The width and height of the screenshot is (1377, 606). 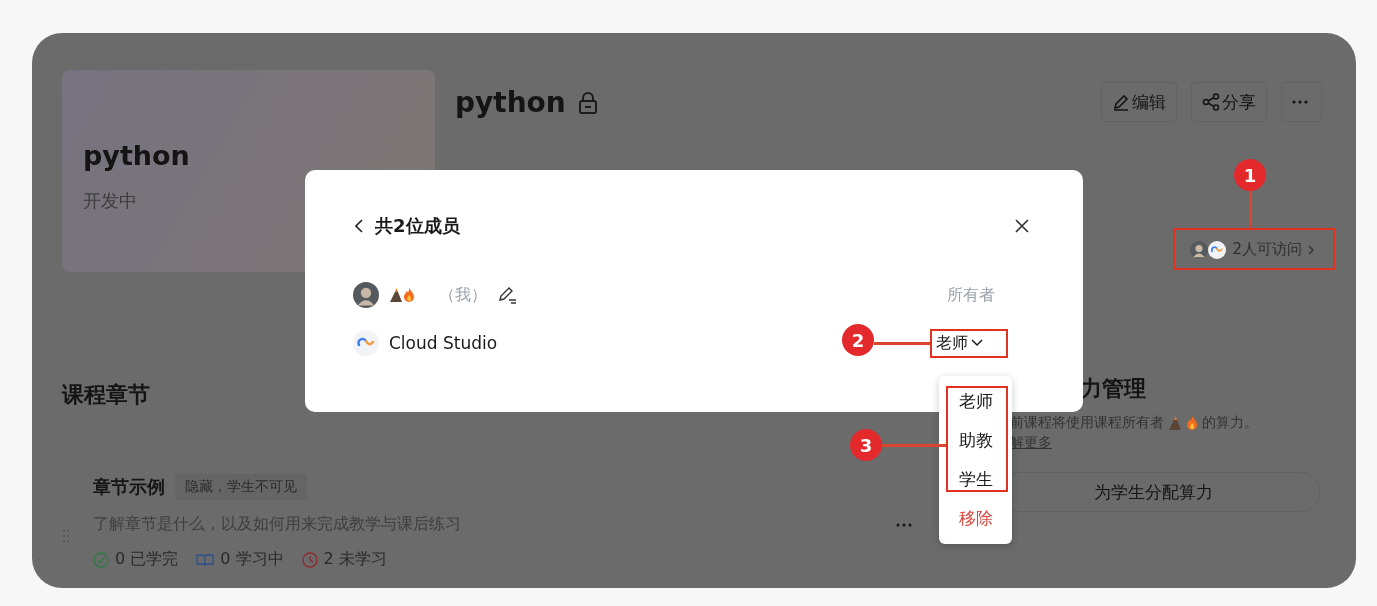 What do you see at coordinates (443, 343) in the screenshot?
I see `member-name: Cloud Studio` at bounding box center [443, 343].